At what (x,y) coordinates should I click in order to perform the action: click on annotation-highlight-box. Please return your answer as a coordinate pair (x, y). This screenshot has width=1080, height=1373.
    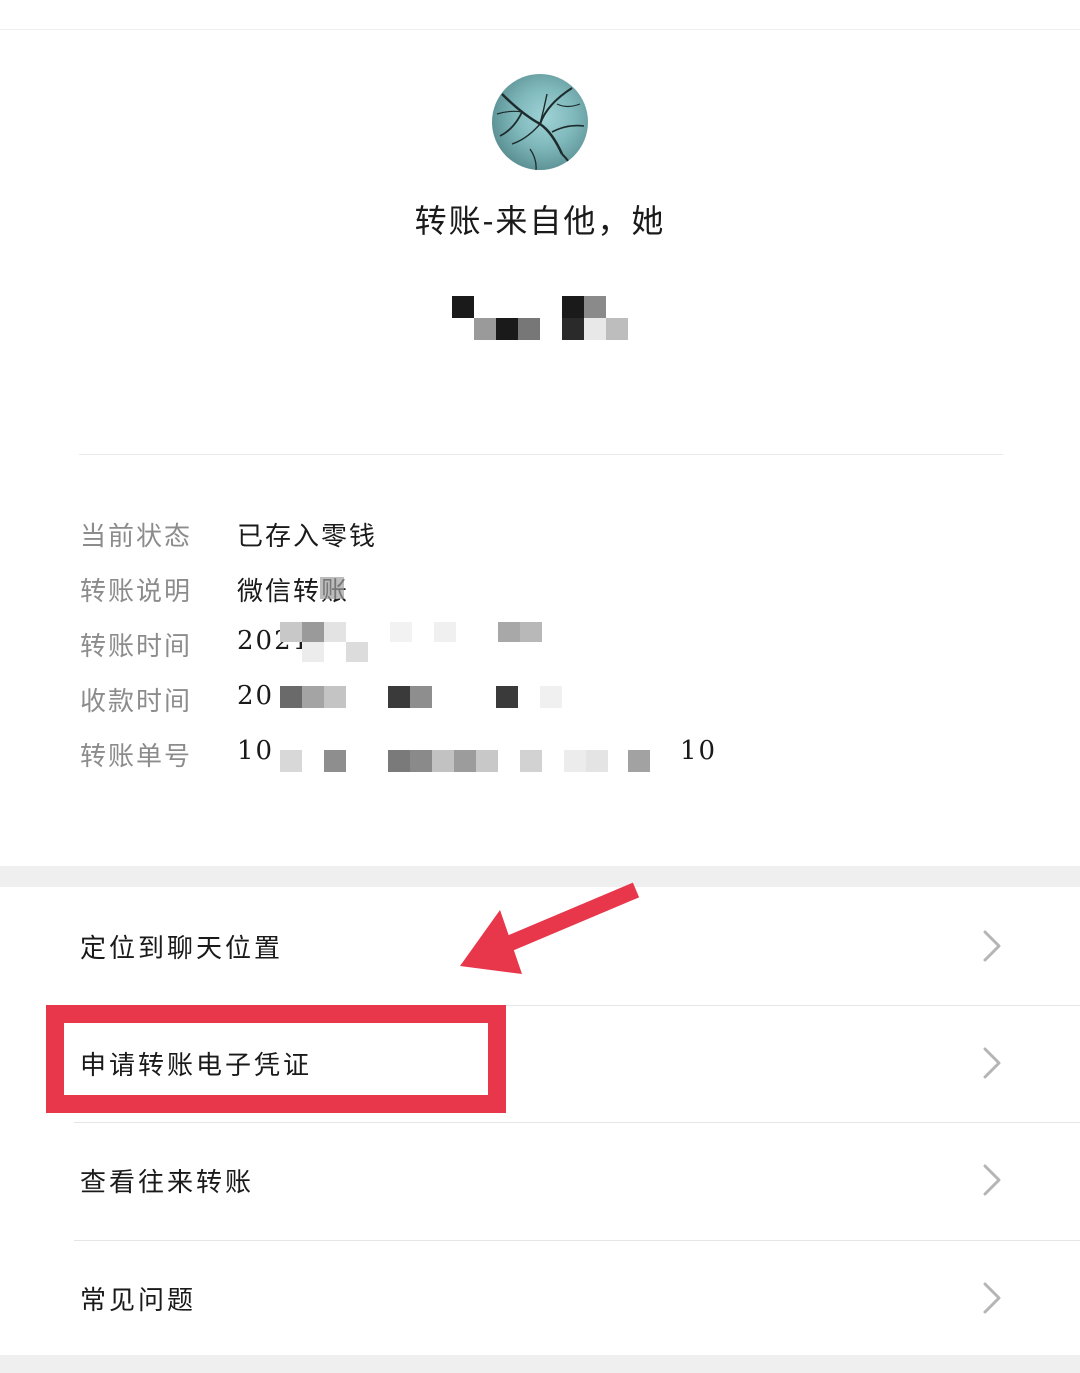
    Looking at the image, I should click on (276, 1059).